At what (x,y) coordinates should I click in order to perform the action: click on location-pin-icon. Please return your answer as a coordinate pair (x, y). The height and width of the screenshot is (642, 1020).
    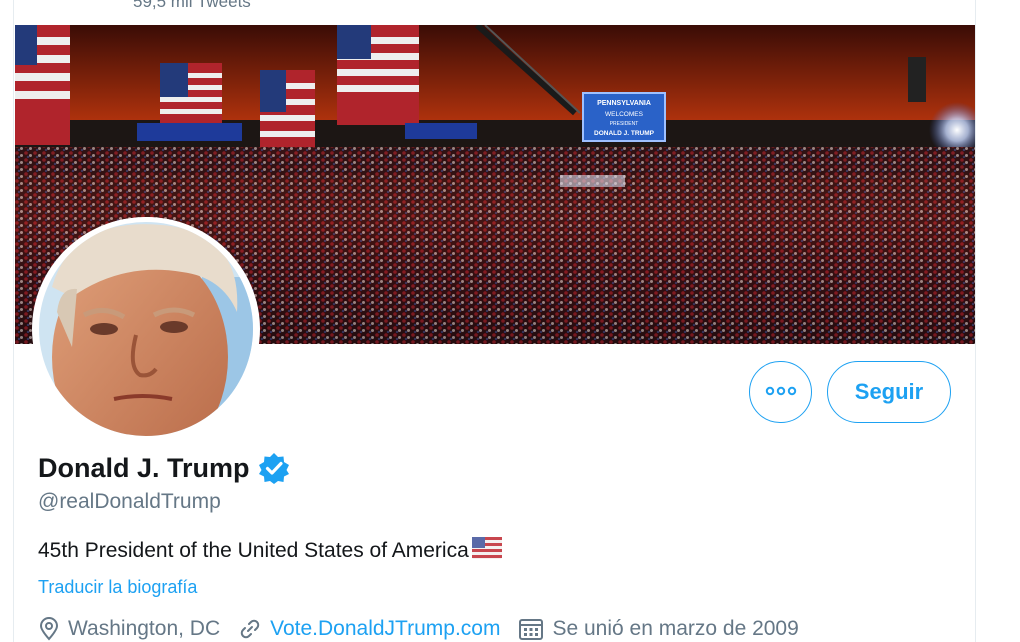
    Looking at the image, I should click on (49, 629).